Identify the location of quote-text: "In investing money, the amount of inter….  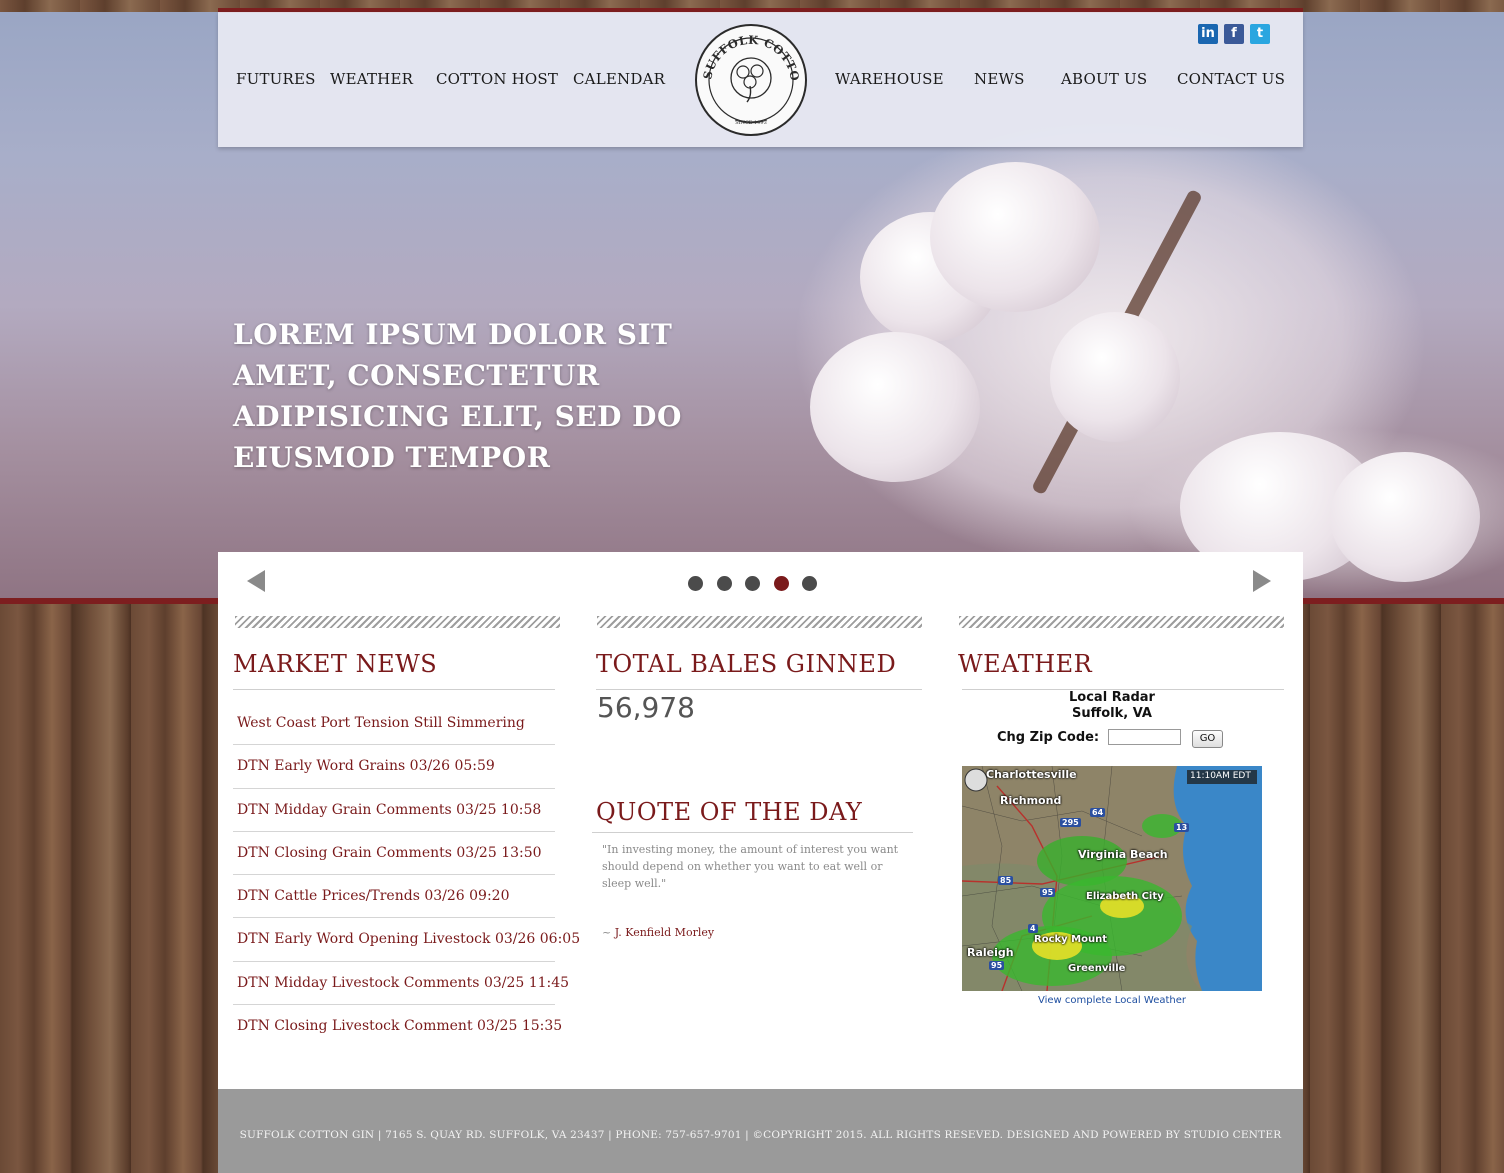
(750, 866).